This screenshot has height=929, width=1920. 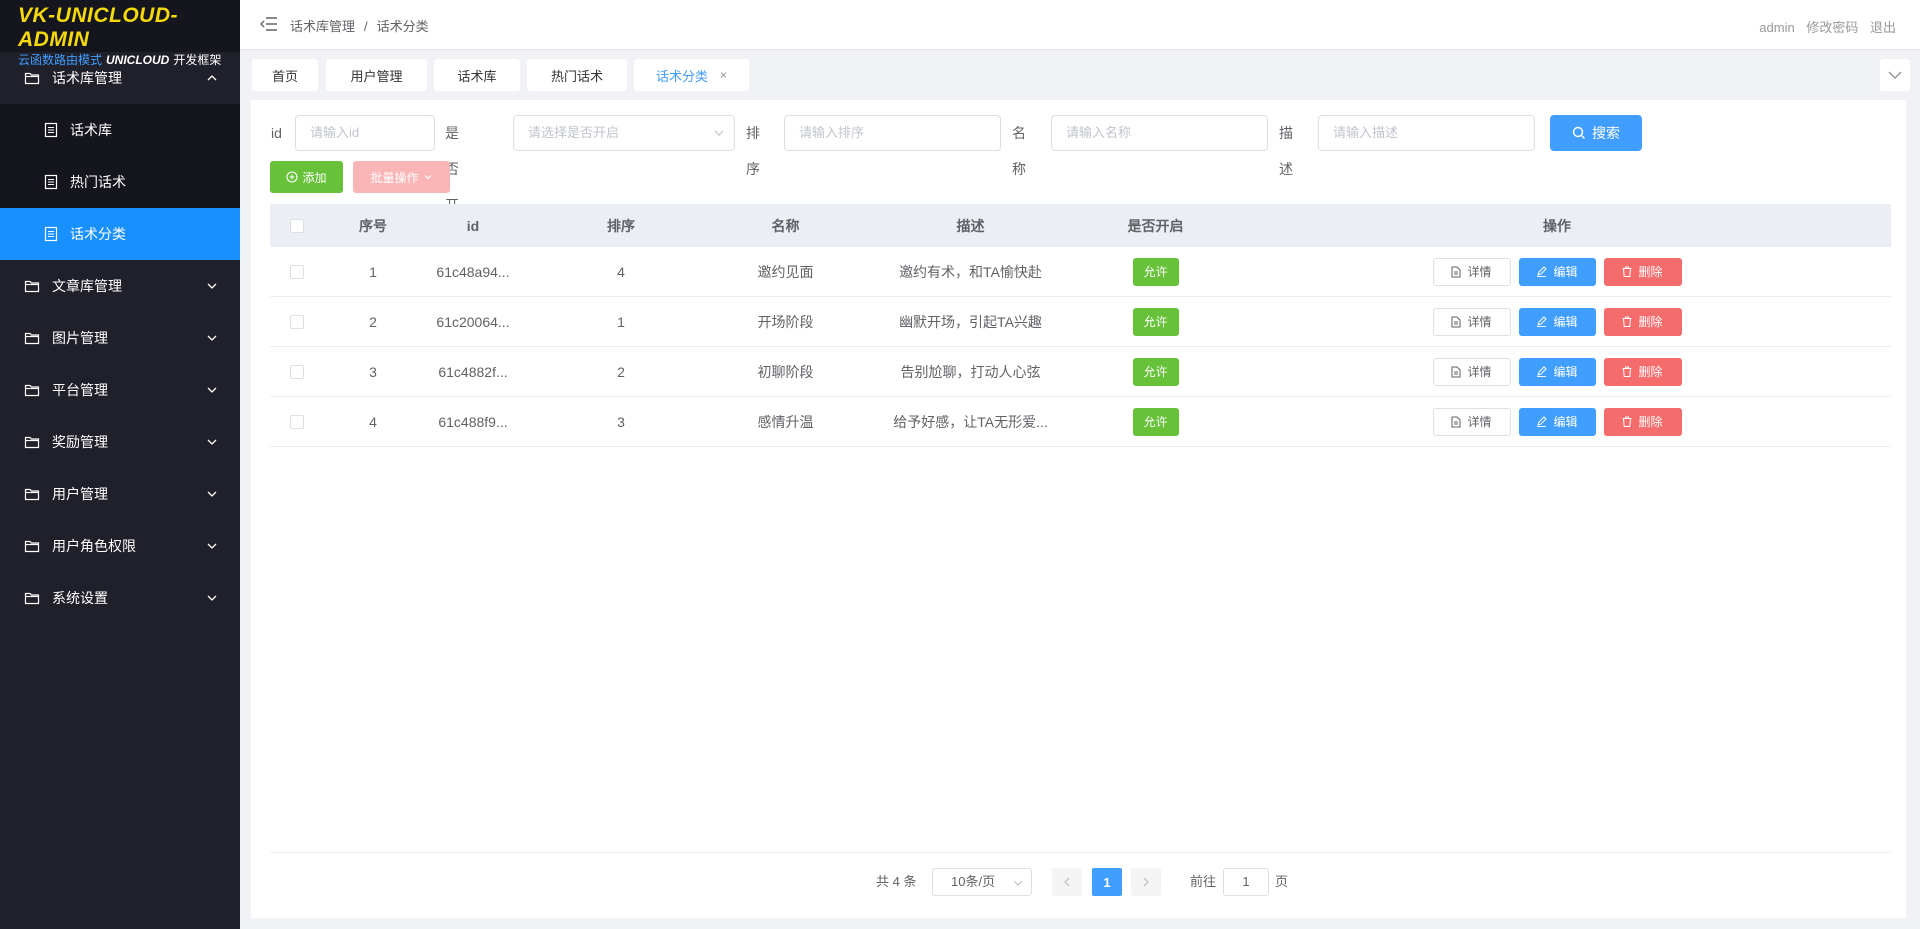 What do you see at coordinates (359, 25) in the screenshot?
I see `breadcrumb: 话术库管理 / 话术分类` at bounding box center [359, 25].